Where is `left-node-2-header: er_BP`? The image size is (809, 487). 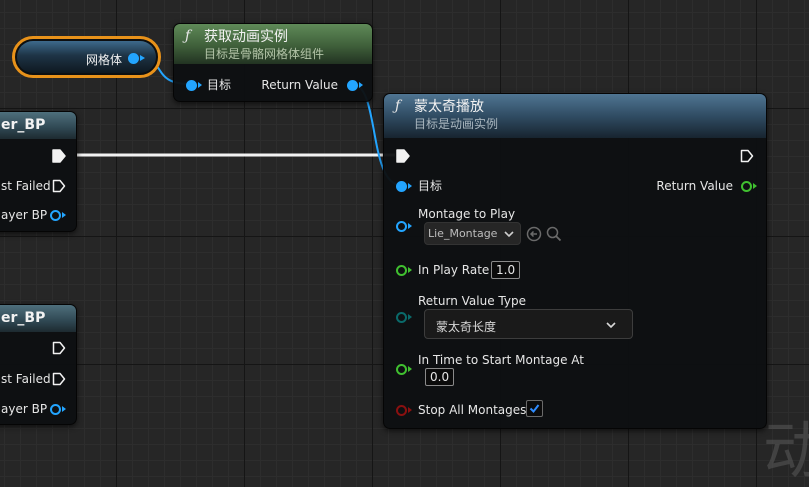
left-node-2-header: er_BP is located at coordinates (38, 318).